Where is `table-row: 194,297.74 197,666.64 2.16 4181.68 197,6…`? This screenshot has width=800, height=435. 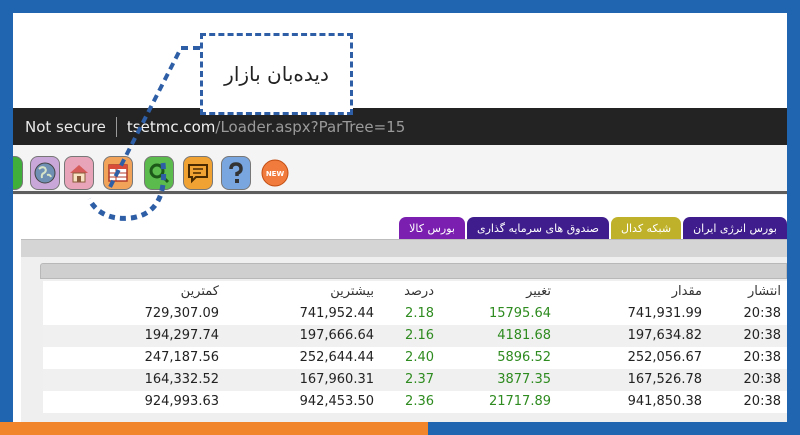 table-row: 194,297.74 197,666.64 2.16 4181.68 197,6… is located at coordinates (415, 336).